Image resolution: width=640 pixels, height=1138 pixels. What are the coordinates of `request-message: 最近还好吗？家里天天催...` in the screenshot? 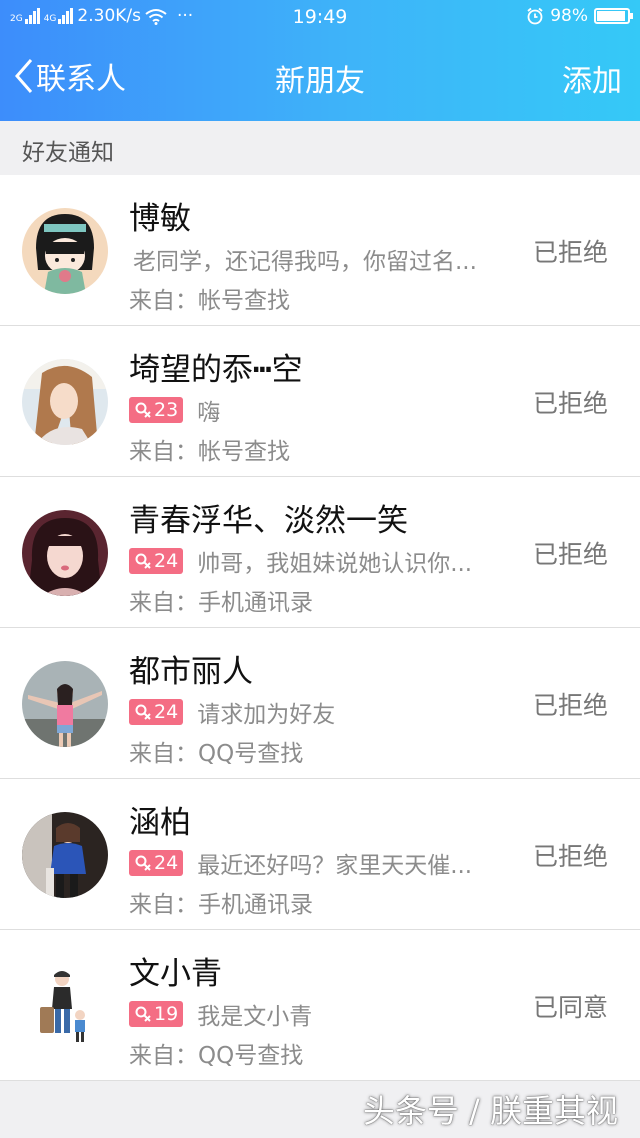 It's located at (335, 866).